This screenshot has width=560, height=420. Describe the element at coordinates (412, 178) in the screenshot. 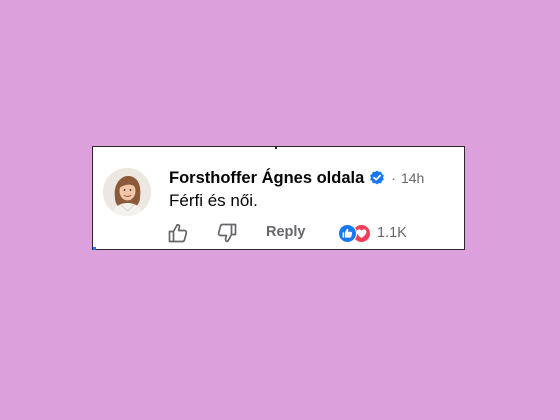

I see `comment-timestamp: 14h` at that location.